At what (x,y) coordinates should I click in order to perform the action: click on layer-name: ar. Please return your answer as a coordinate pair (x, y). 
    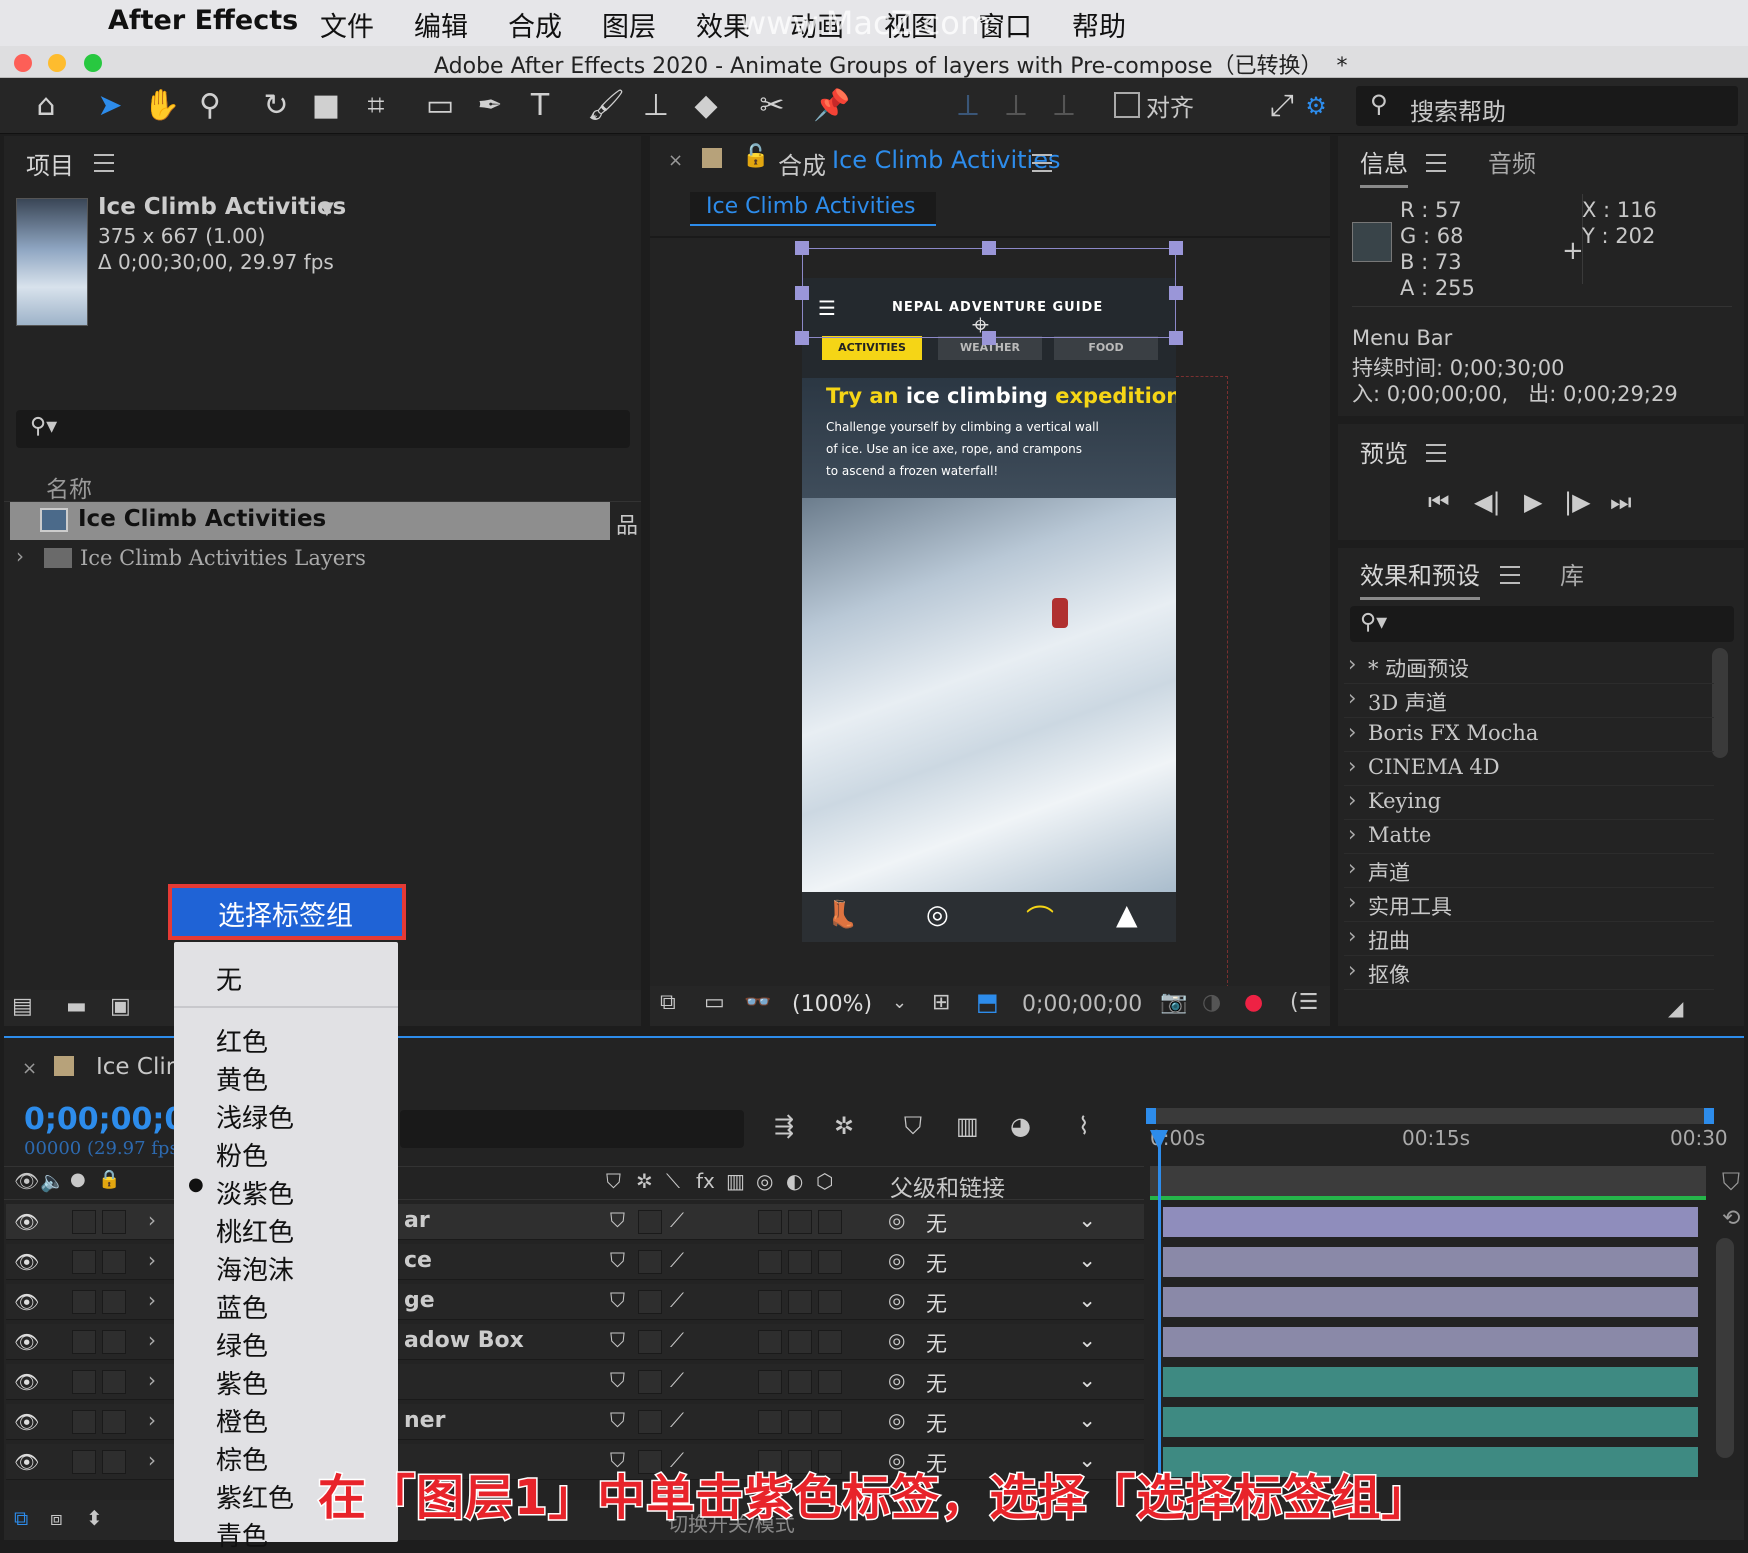
    Looking at the image, I should click on (417, 1220).